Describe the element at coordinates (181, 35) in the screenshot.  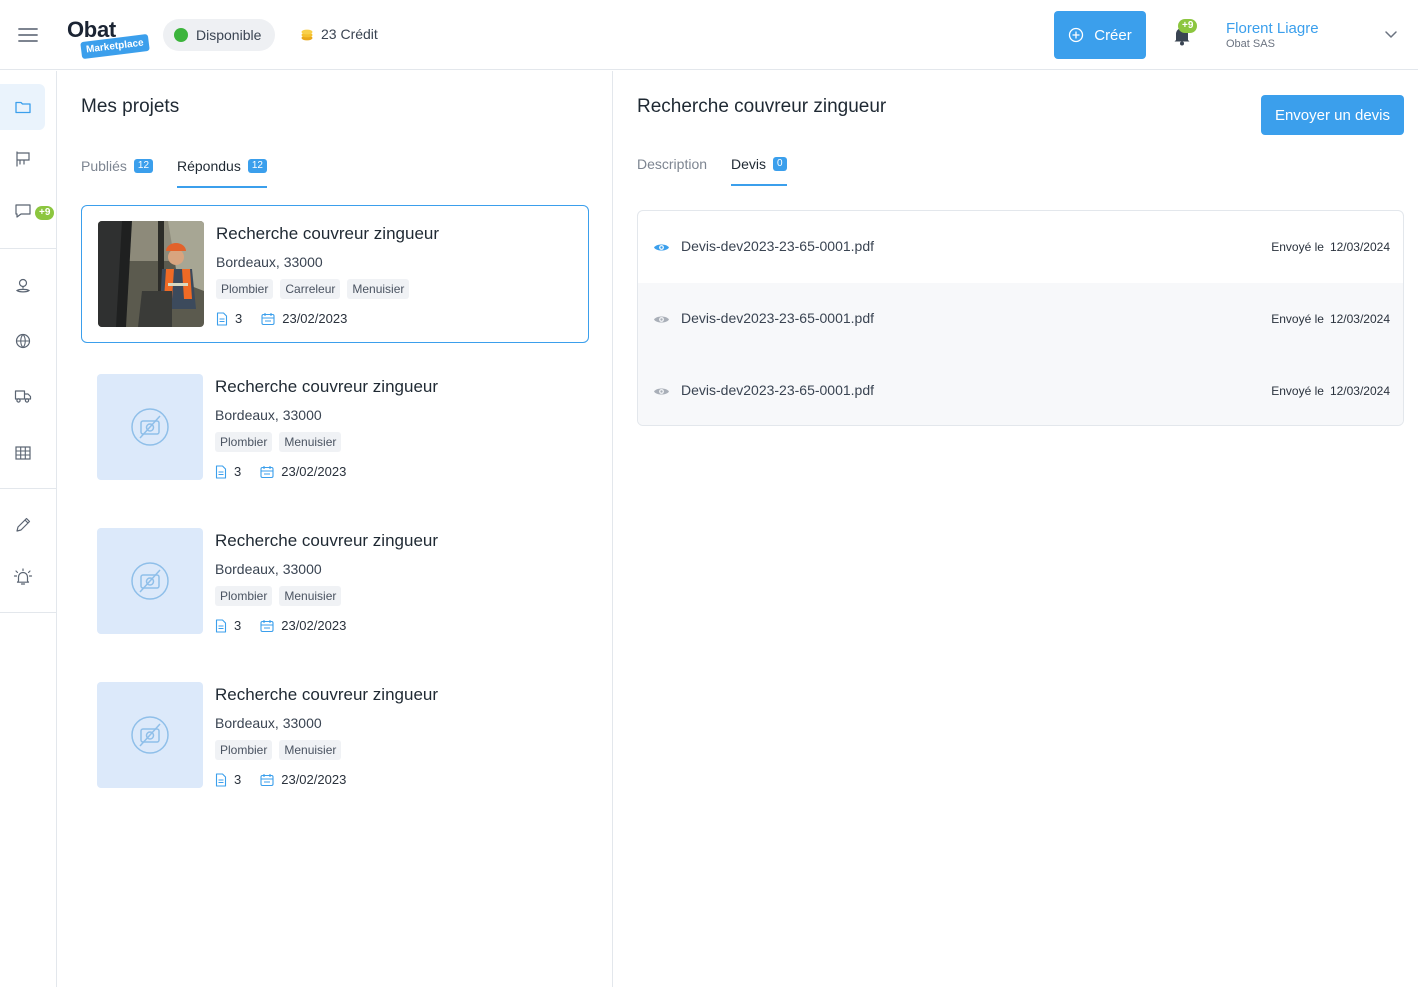
I see `status-dot-icon` at that location.